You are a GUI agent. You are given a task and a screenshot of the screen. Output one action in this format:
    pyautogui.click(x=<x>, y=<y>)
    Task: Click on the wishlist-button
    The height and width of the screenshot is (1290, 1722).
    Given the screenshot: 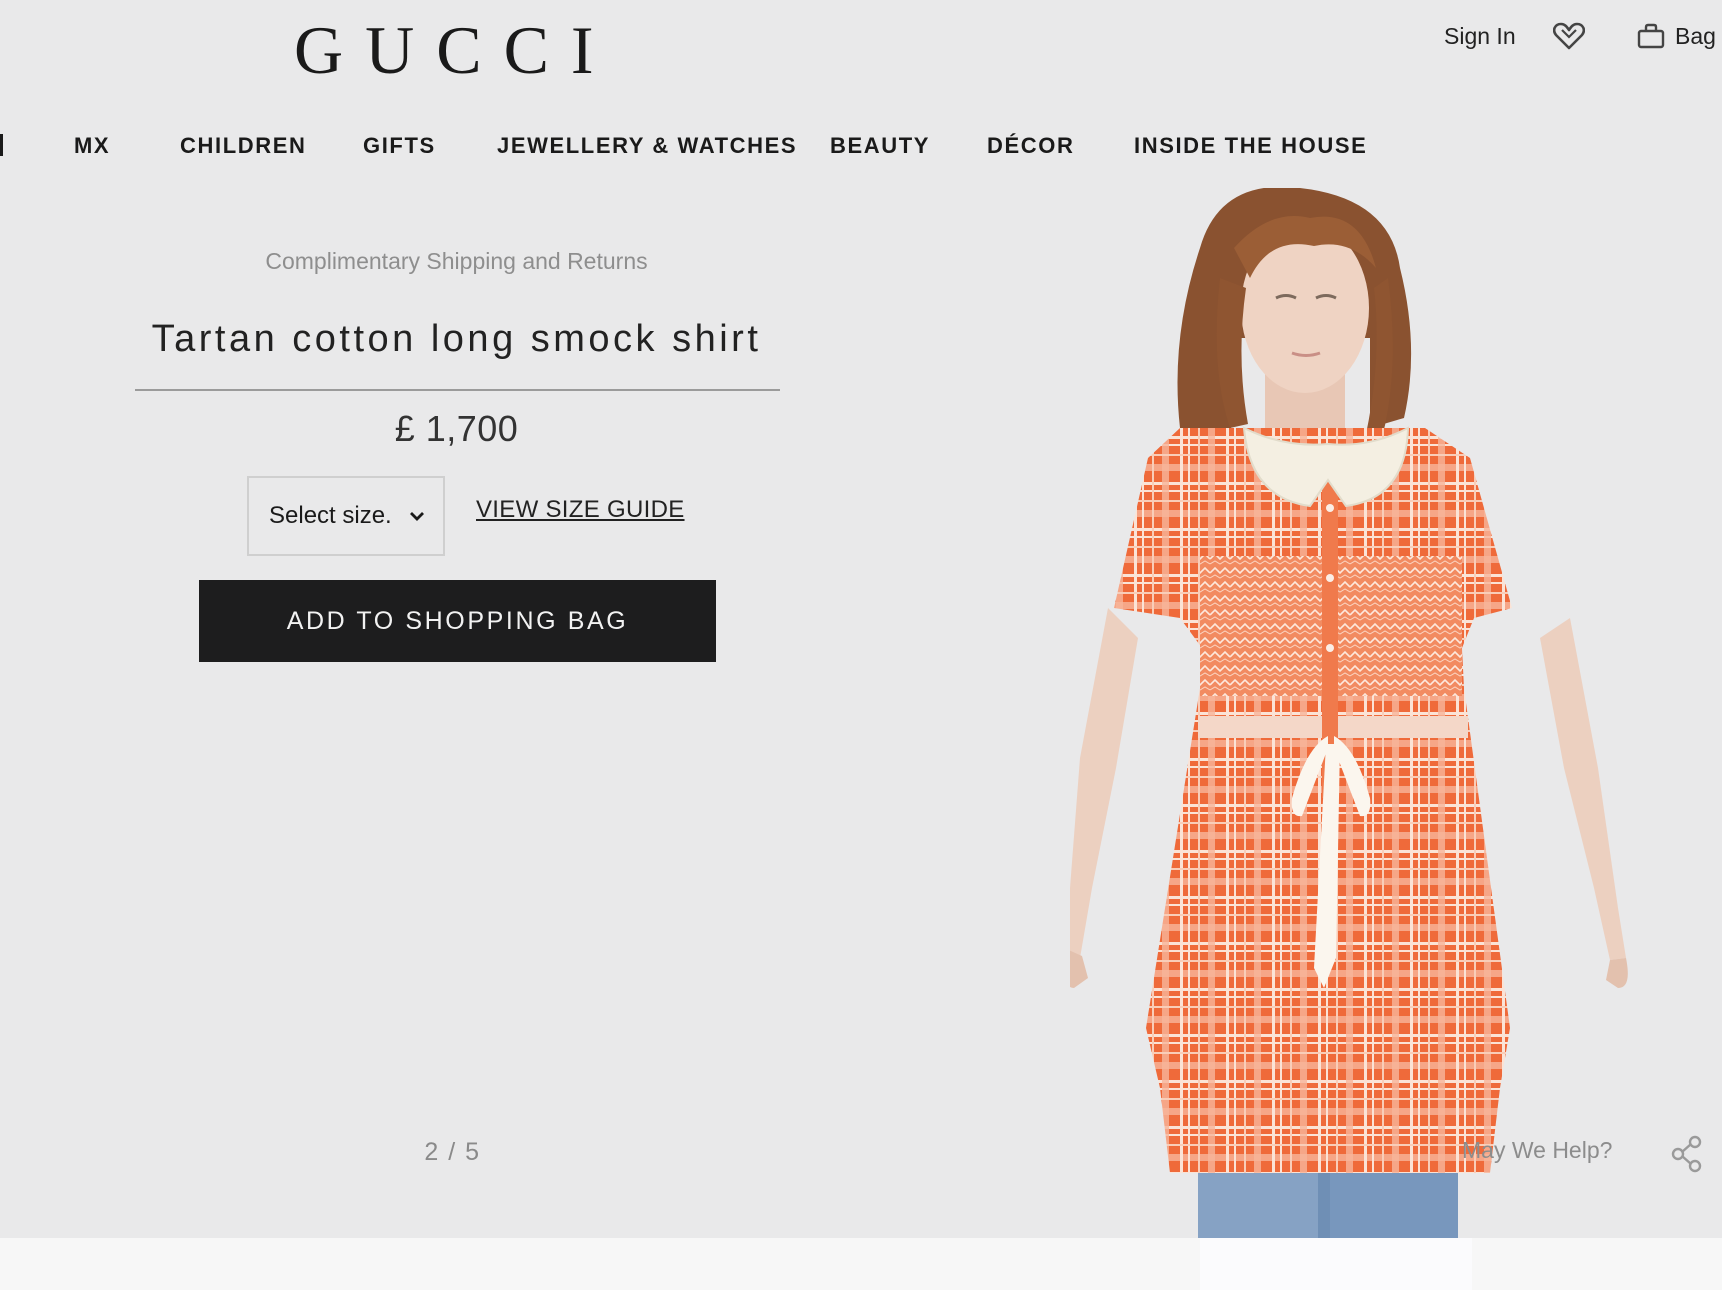 What is the action you would take?
    pyautogui.click(x=1569, y=36)
    